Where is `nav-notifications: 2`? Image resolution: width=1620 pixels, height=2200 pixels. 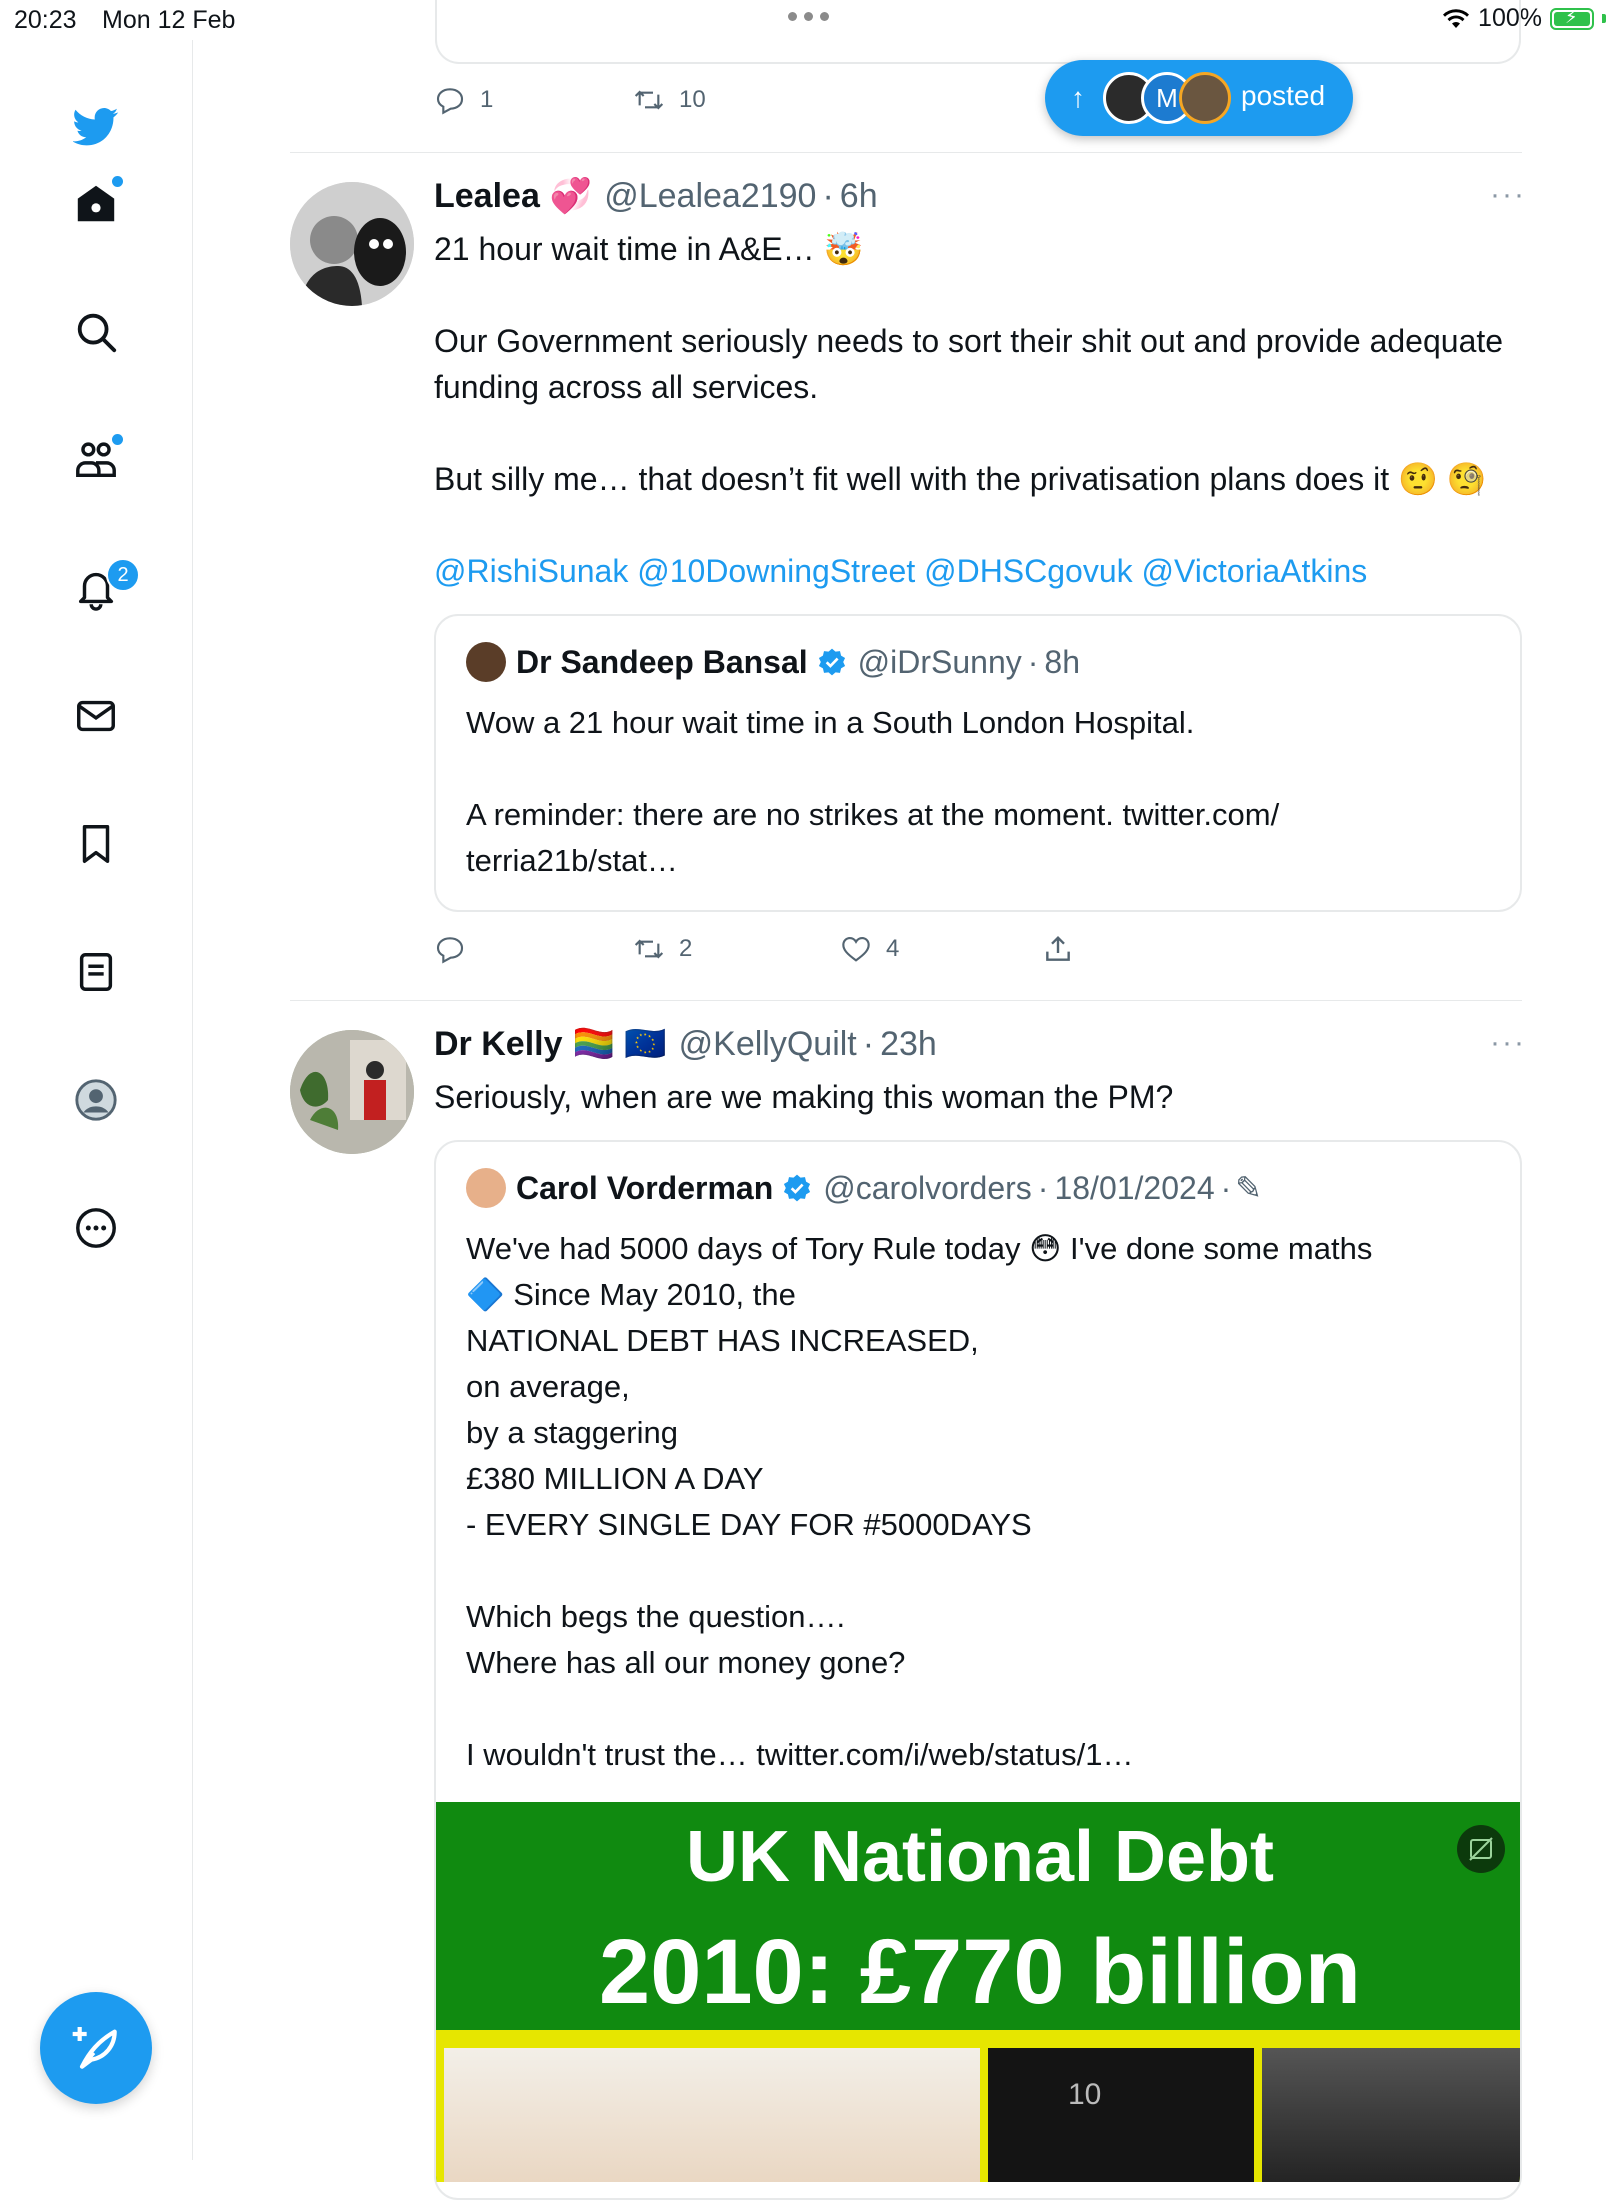 nav-notifications: 2 is located at coordinates (100, 588).